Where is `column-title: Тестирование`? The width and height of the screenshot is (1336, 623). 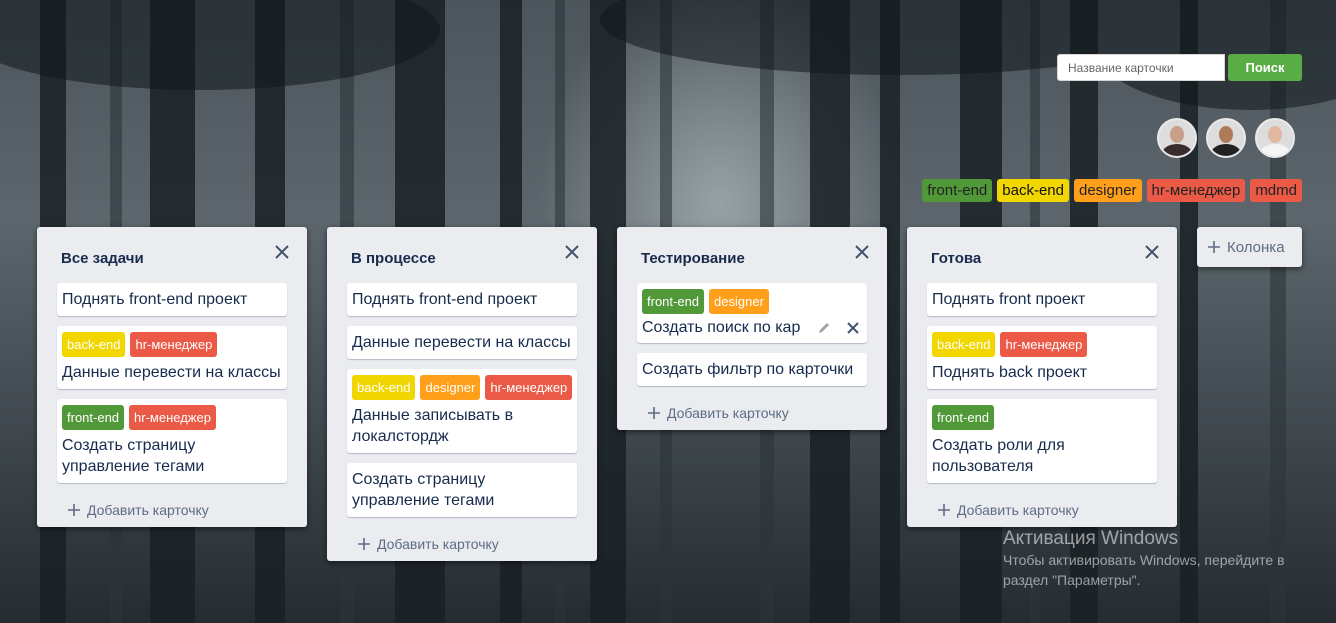
column-title: Тестирование is located at coordinates (693, 258).